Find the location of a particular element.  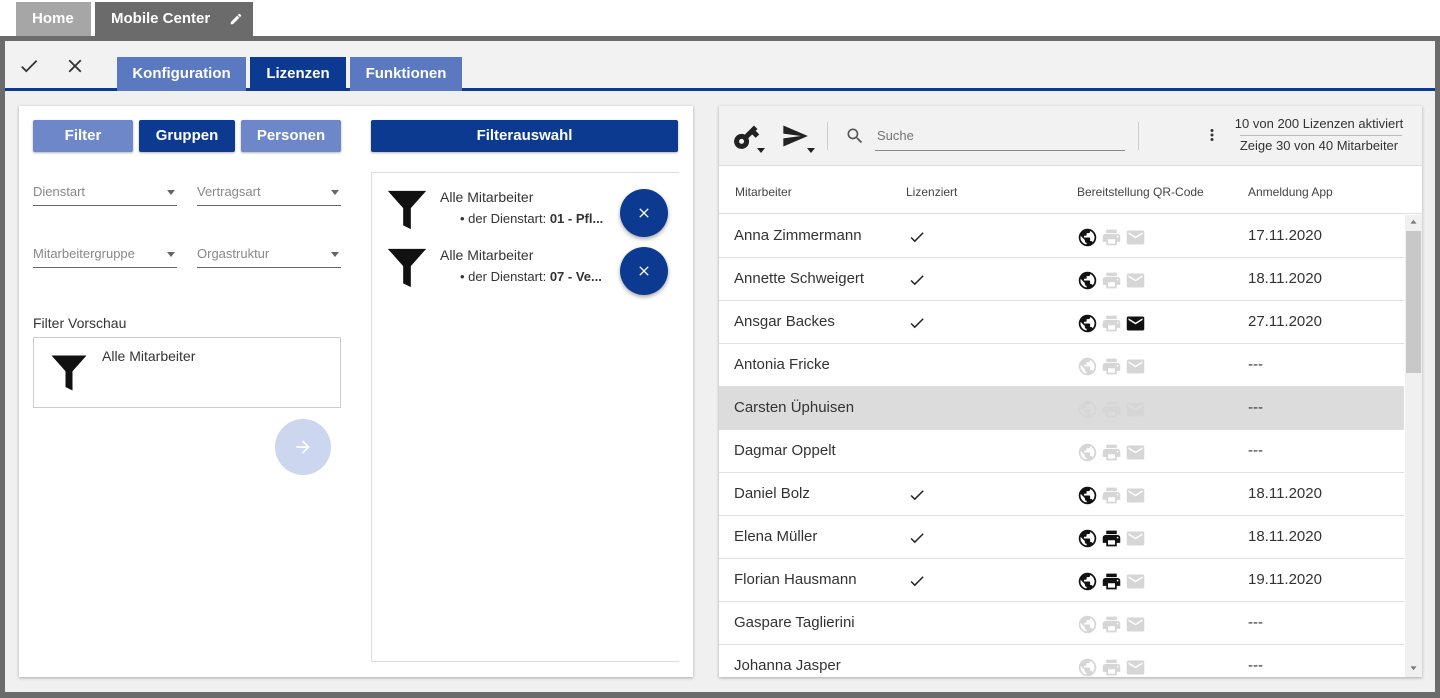

col-header-lizenziert: Lizenziert is located at coordinates (931, 192).